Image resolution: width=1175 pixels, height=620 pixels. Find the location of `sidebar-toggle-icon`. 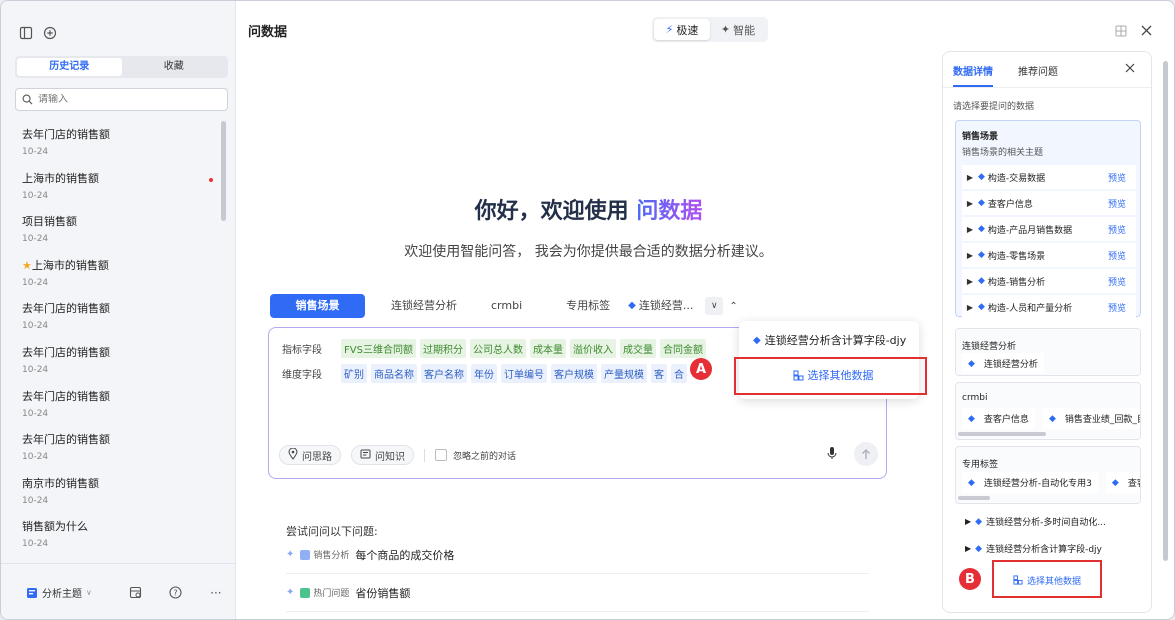

sidebar-toggle-icon is located at coordinates (26, 33).